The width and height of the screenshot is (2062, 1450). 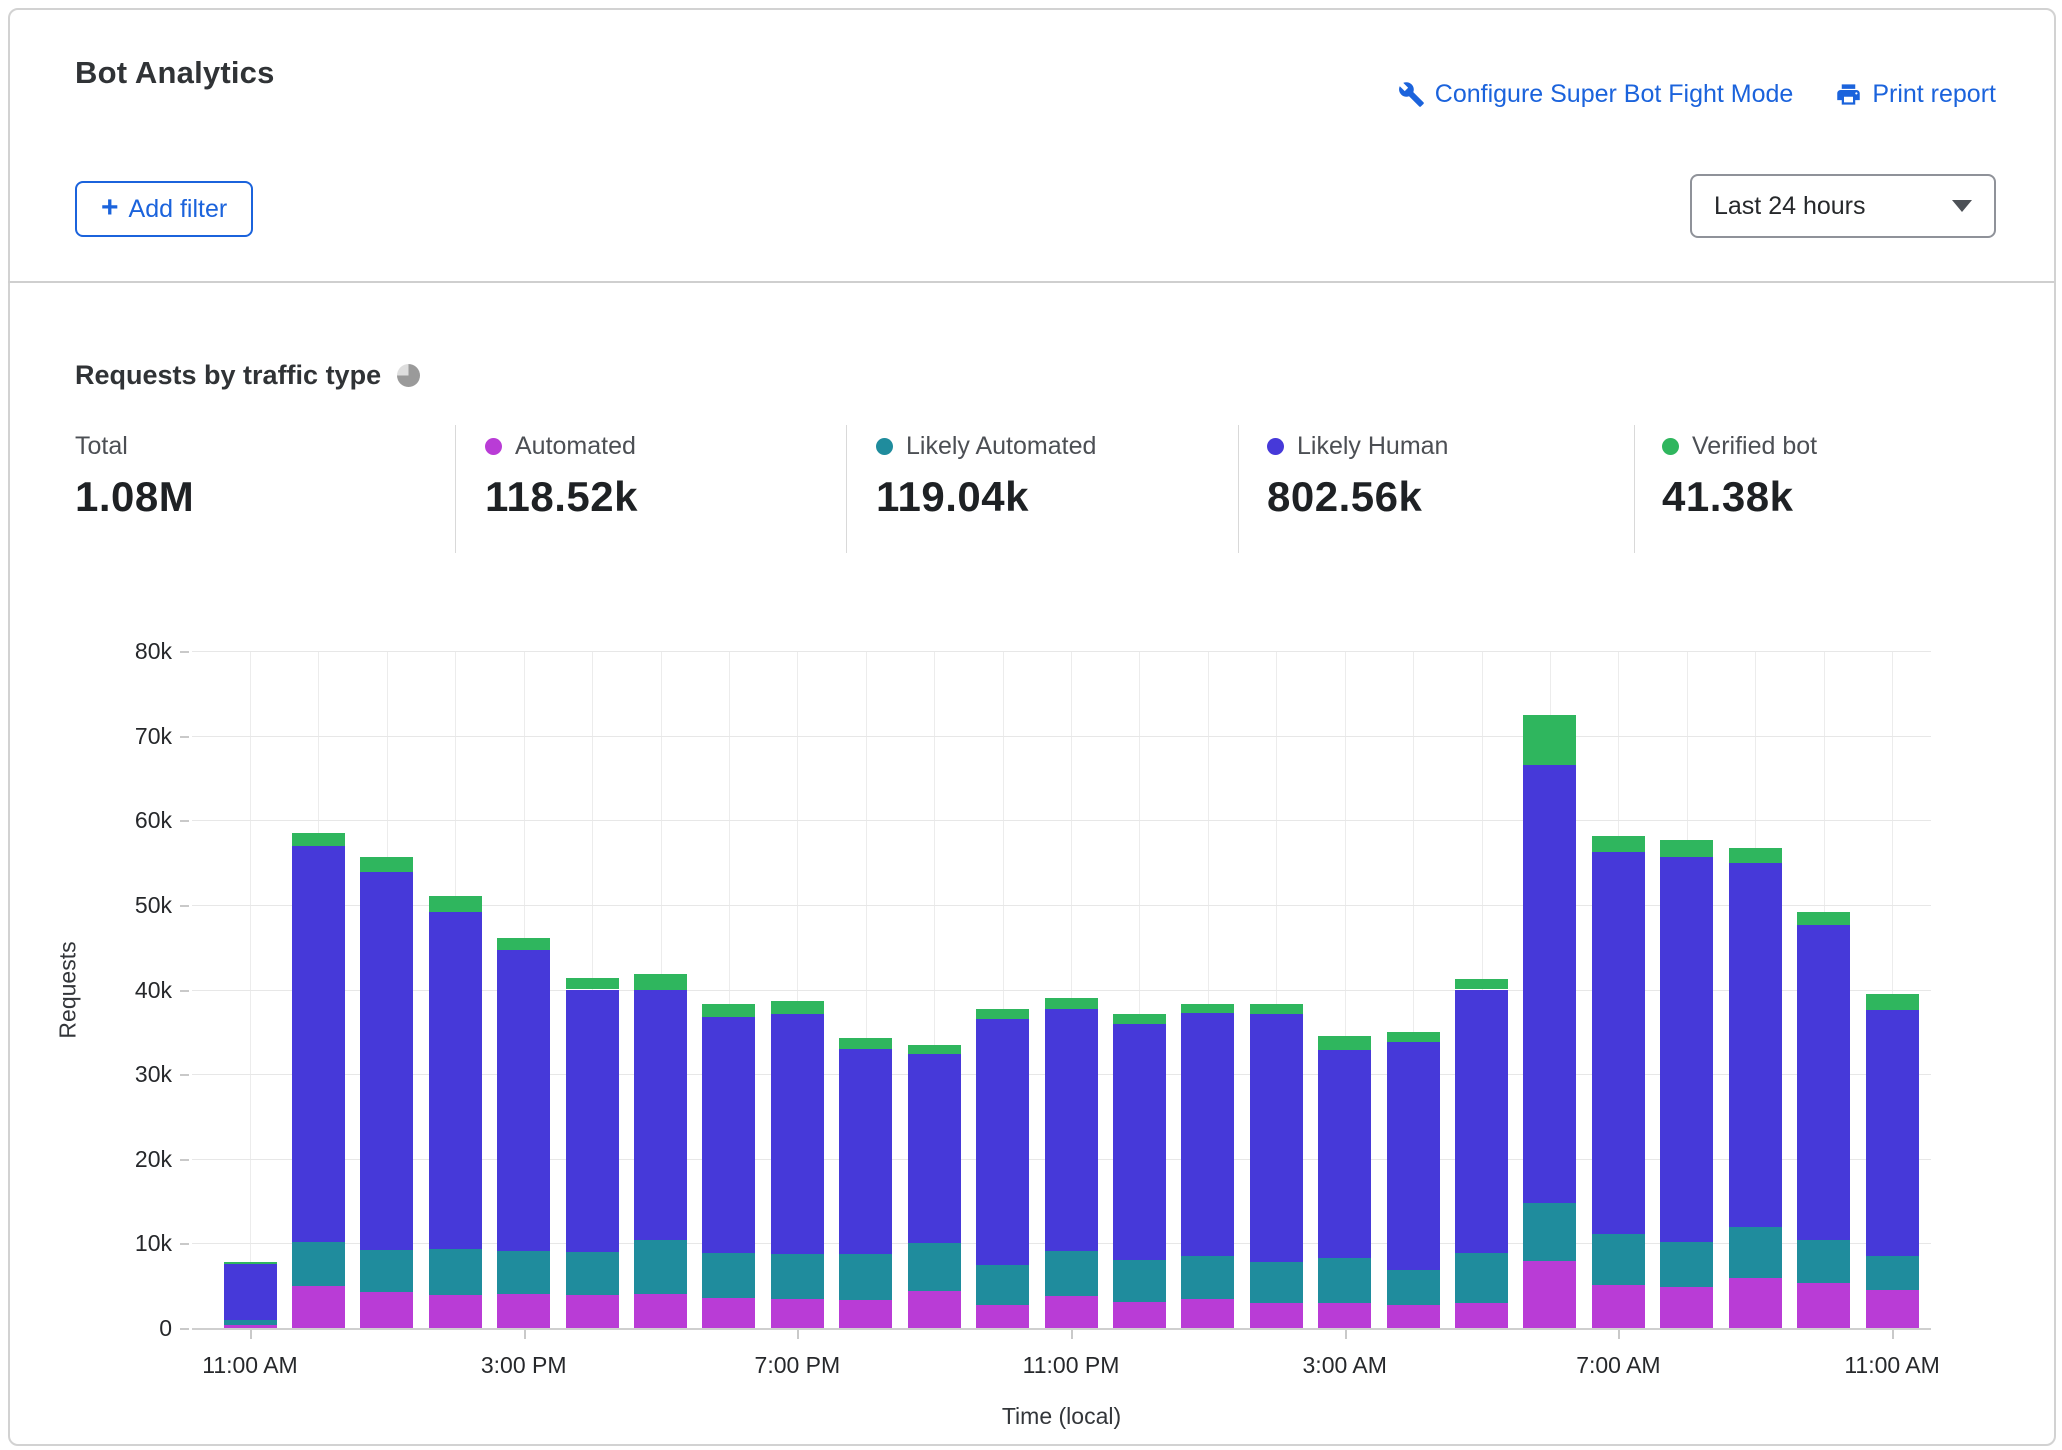 What do you see at coordinates (986, 476) in the screenshot?
I see `stat-likely-automated: Likely Automated 119.04k` at bounding box center [986, 476].